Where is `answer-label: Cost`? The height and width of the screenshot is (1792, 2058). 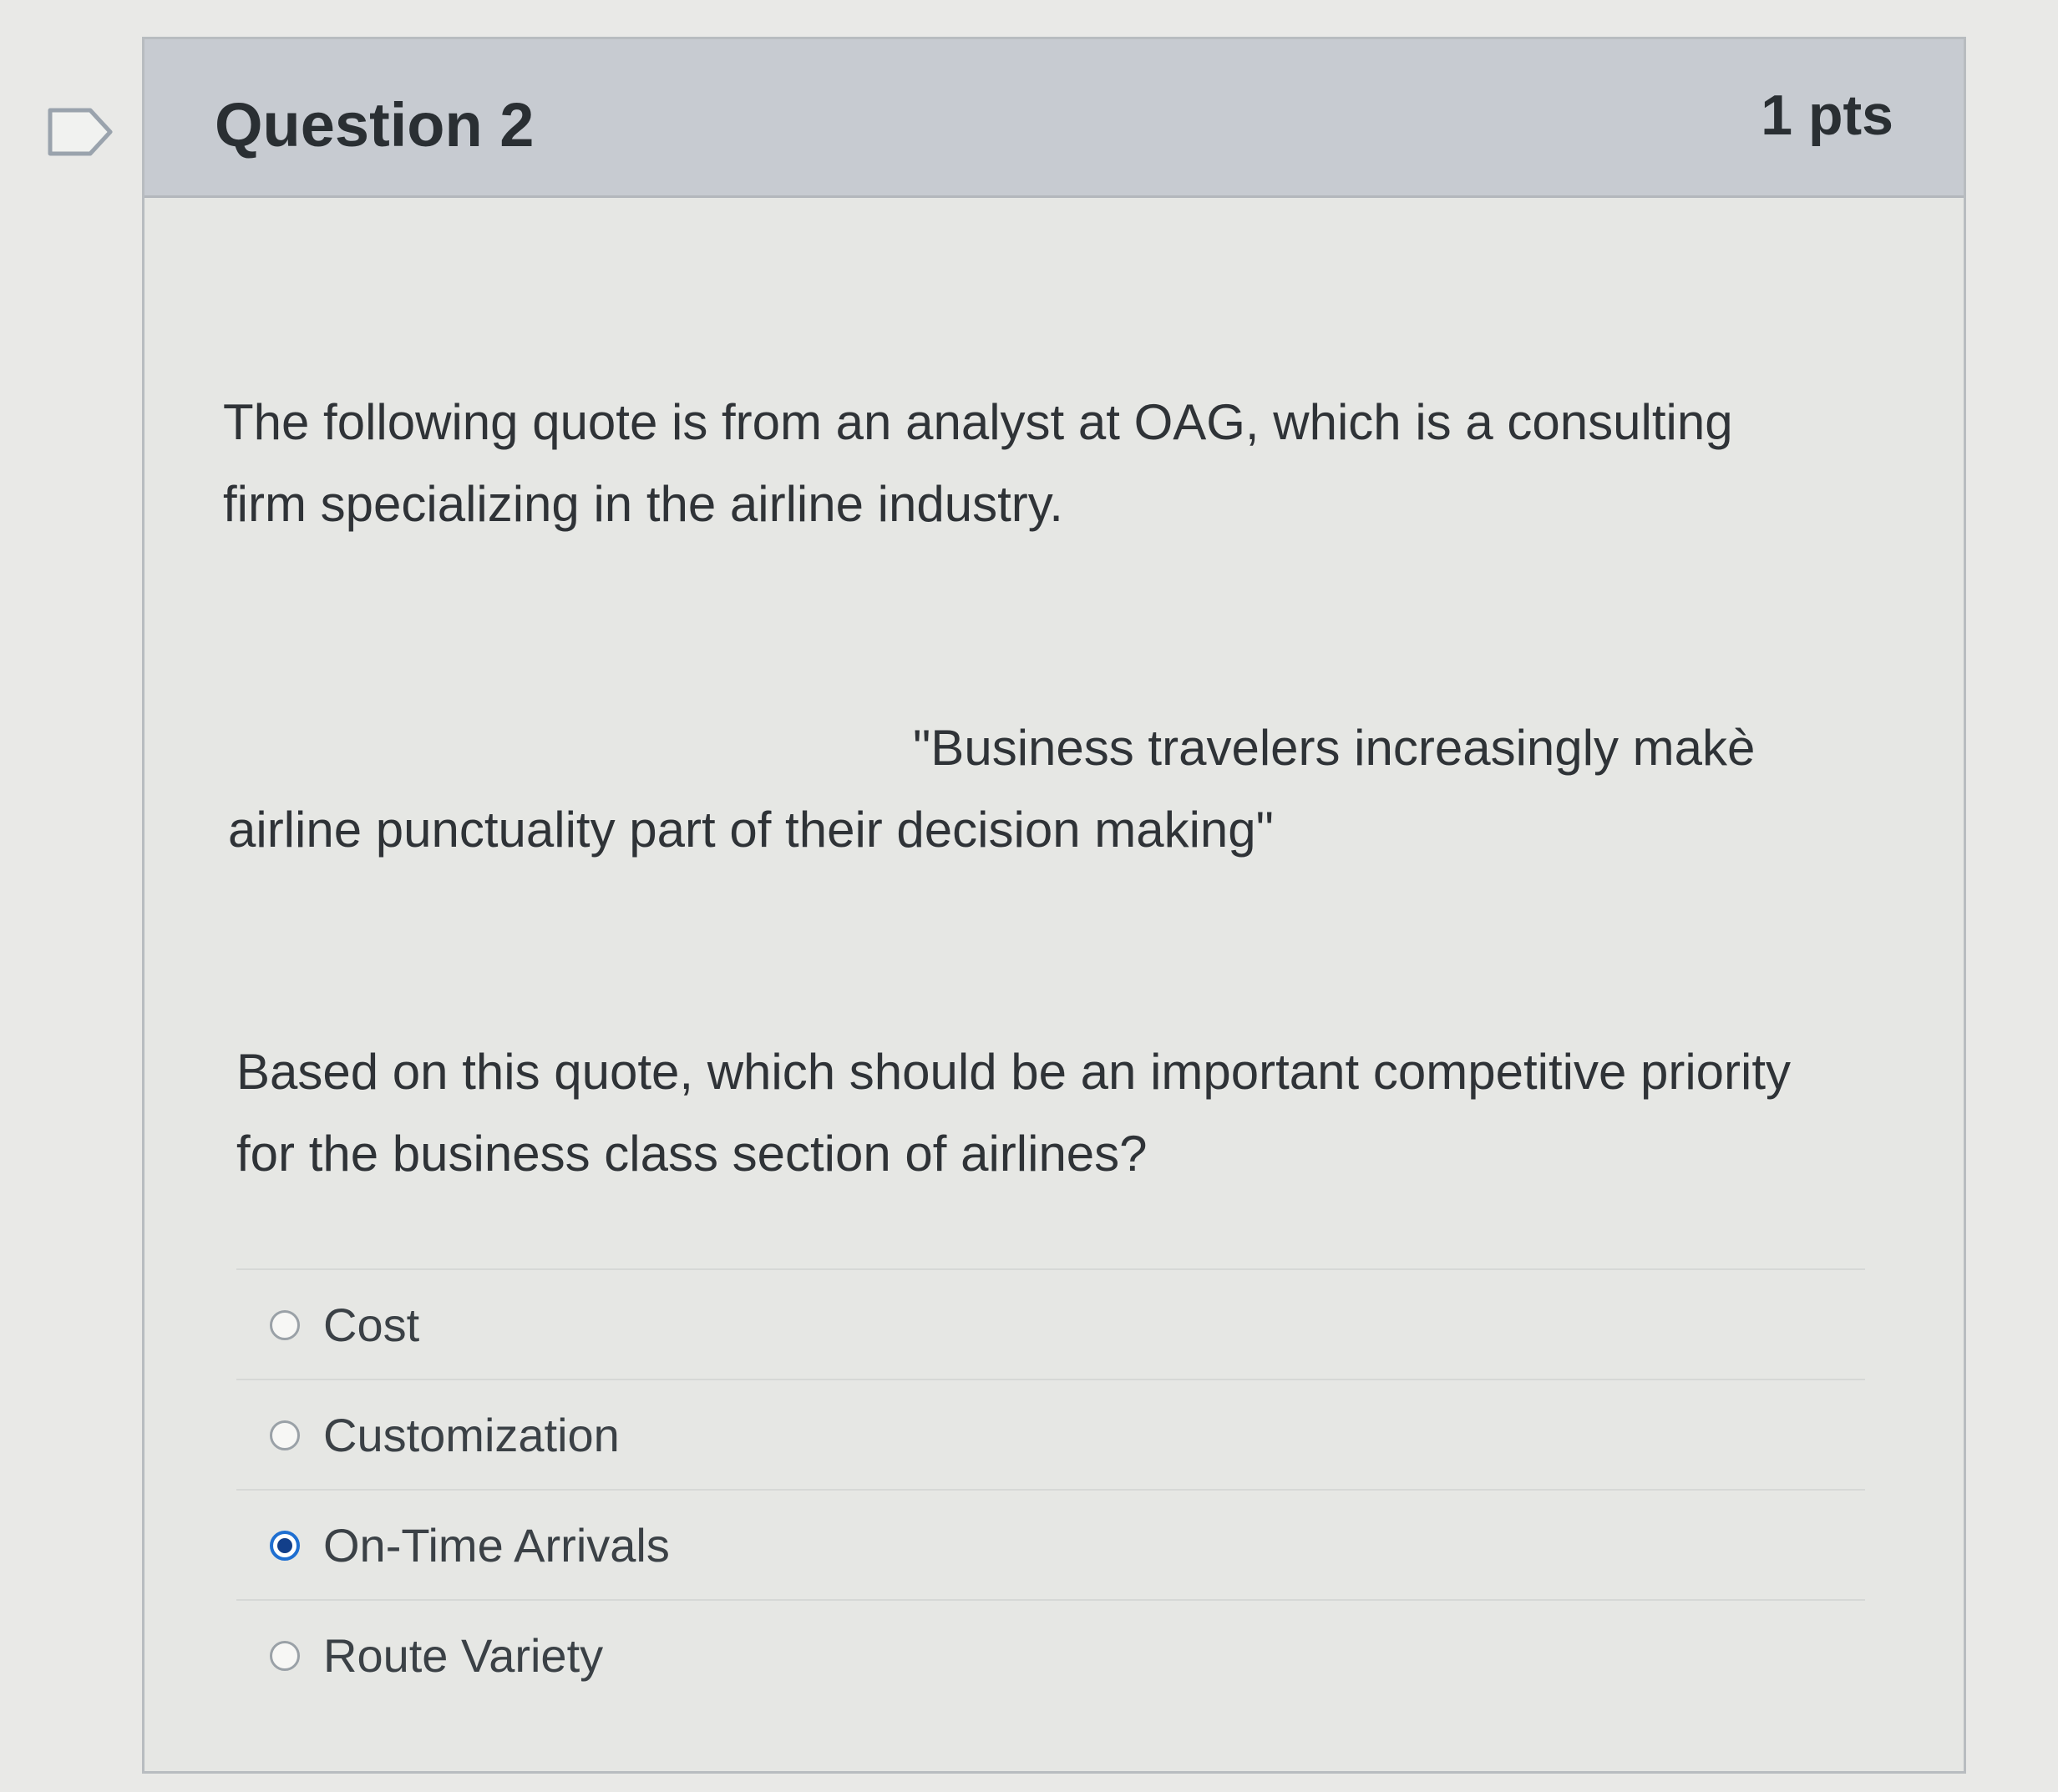
answer-label: Cost is located at coordinates (371, 1325).